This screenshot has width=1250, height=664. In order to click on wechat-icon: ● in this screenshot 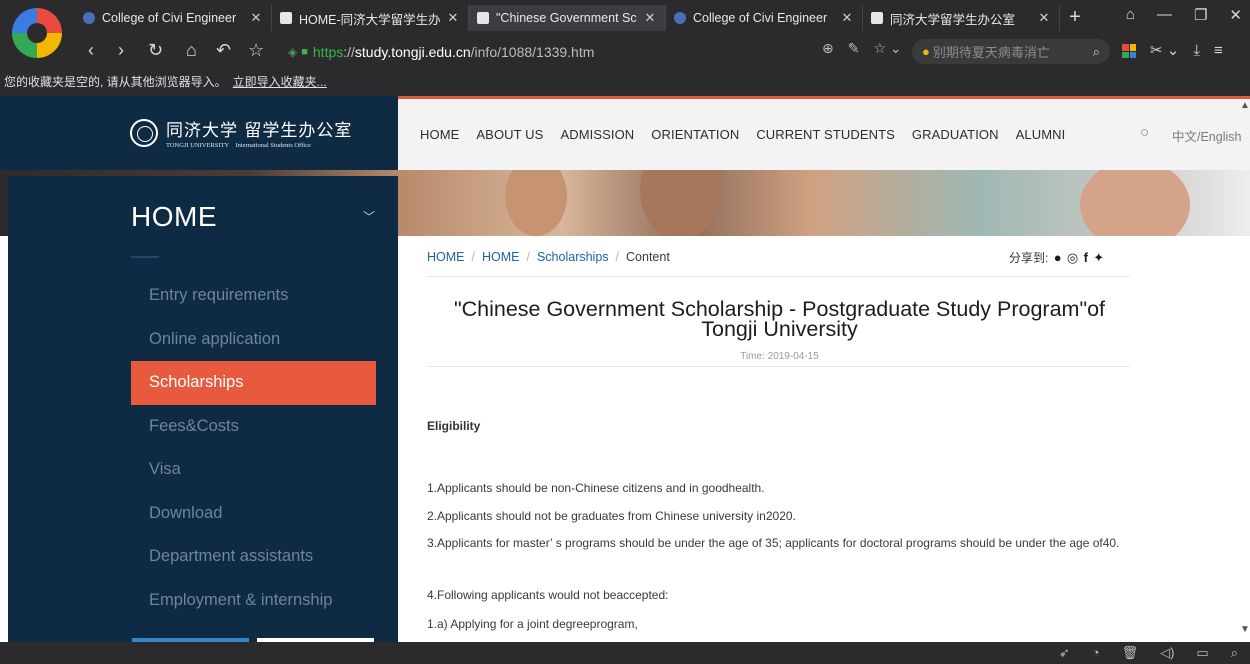, I will do `click(1058, 257)`.